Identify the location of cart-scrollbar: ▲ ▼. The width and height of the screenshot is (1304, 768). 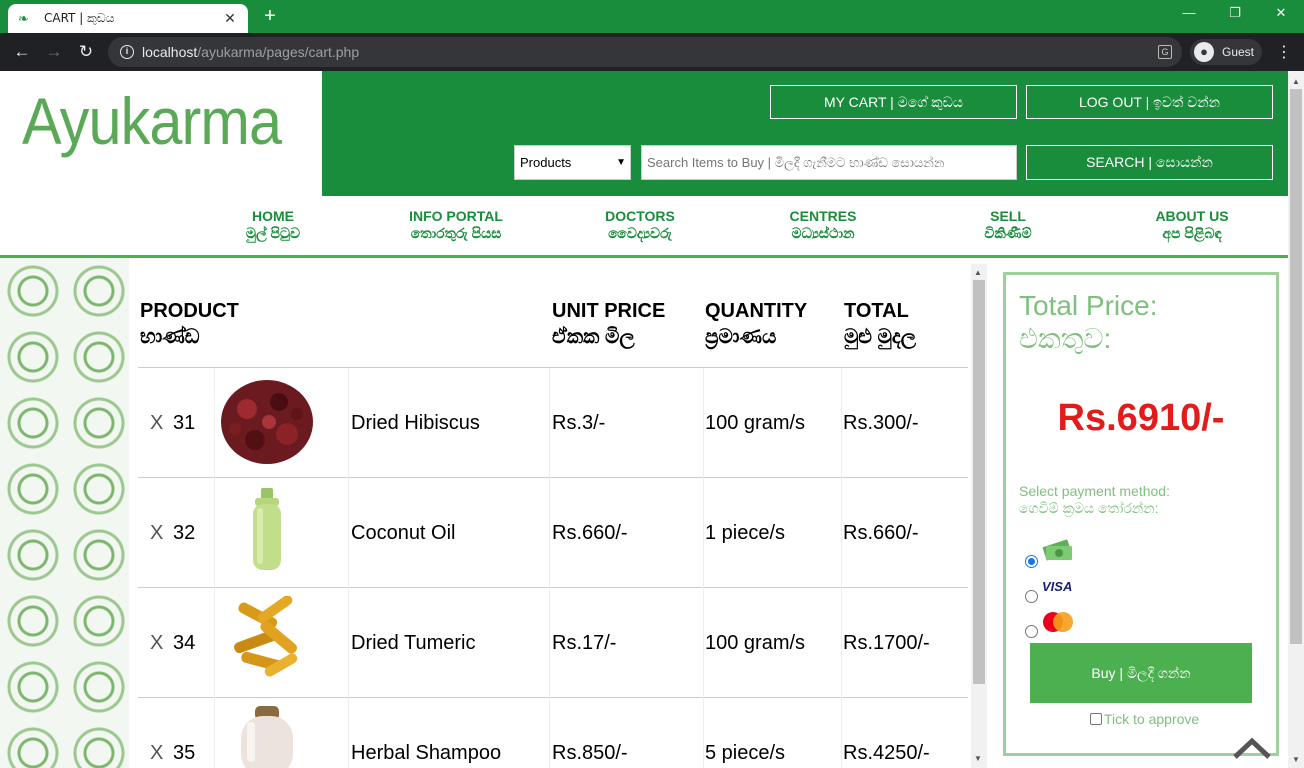
(979, 516).